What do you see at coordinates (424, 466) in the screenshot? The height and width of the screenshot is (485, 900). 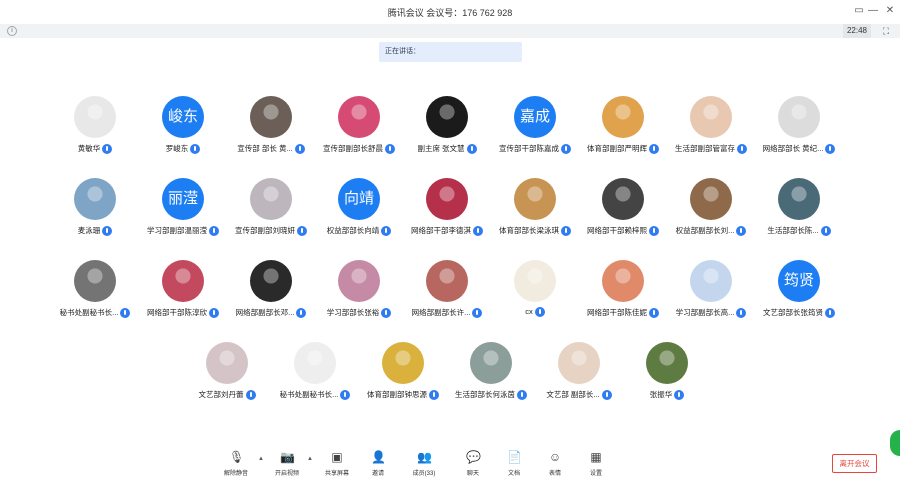 I see `toolbar-members-button: 👥 成员(33)` at bounding box center [424, 466].